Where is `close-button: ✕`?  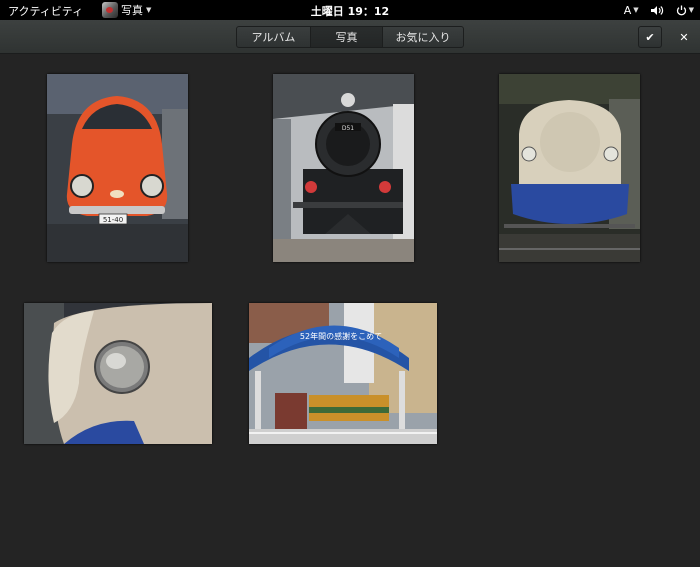
close-button: ✕ is located at coordinates (684, 37).